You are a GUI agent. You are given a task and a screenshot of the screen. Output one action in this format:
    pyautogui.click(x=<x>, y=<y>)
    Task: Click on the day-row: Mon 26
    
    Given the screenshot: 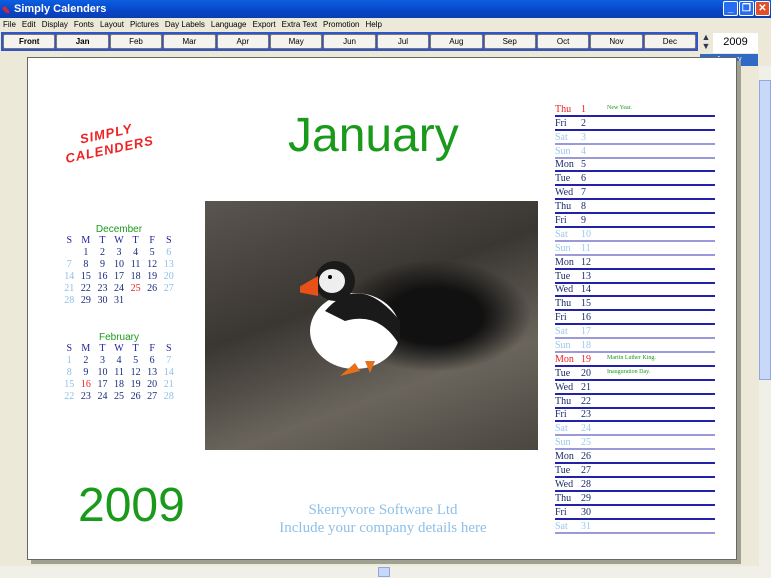 What is the action you would take?
    pyautogui.click(x=635, y=457)
    